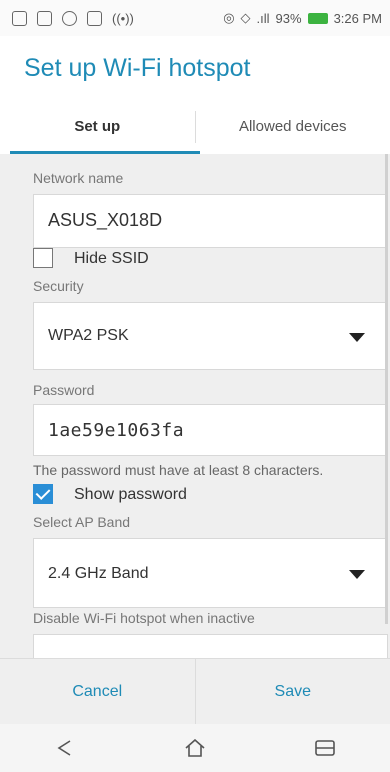 Image resolution: width=390 pixels, height=772 pixels. I want to click on home-icon, so click(195, 748).